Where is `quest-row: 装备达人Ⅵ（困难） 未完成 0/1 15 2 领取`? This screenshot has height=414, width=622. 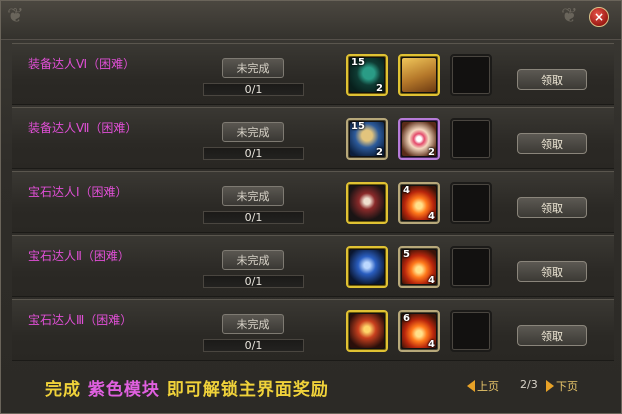 quest-row: 装备达人Ⅵ（困难） 未完成 0/1 15 2 领取 is located at coordinates (313, 74).